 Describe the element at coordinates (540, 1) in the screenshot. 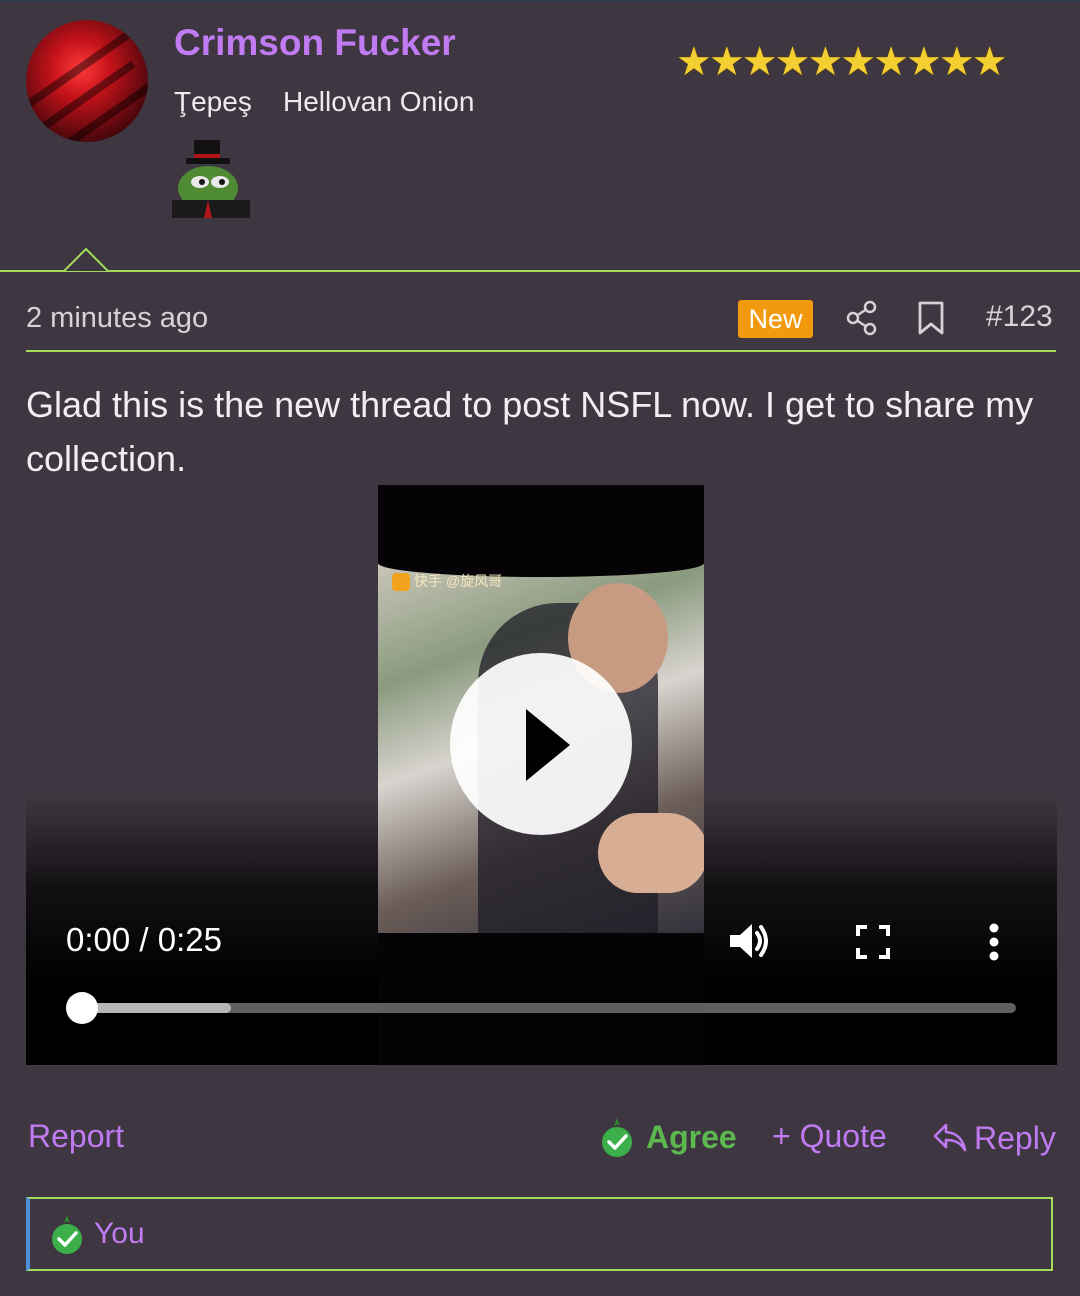

I see `top-border` at that location.